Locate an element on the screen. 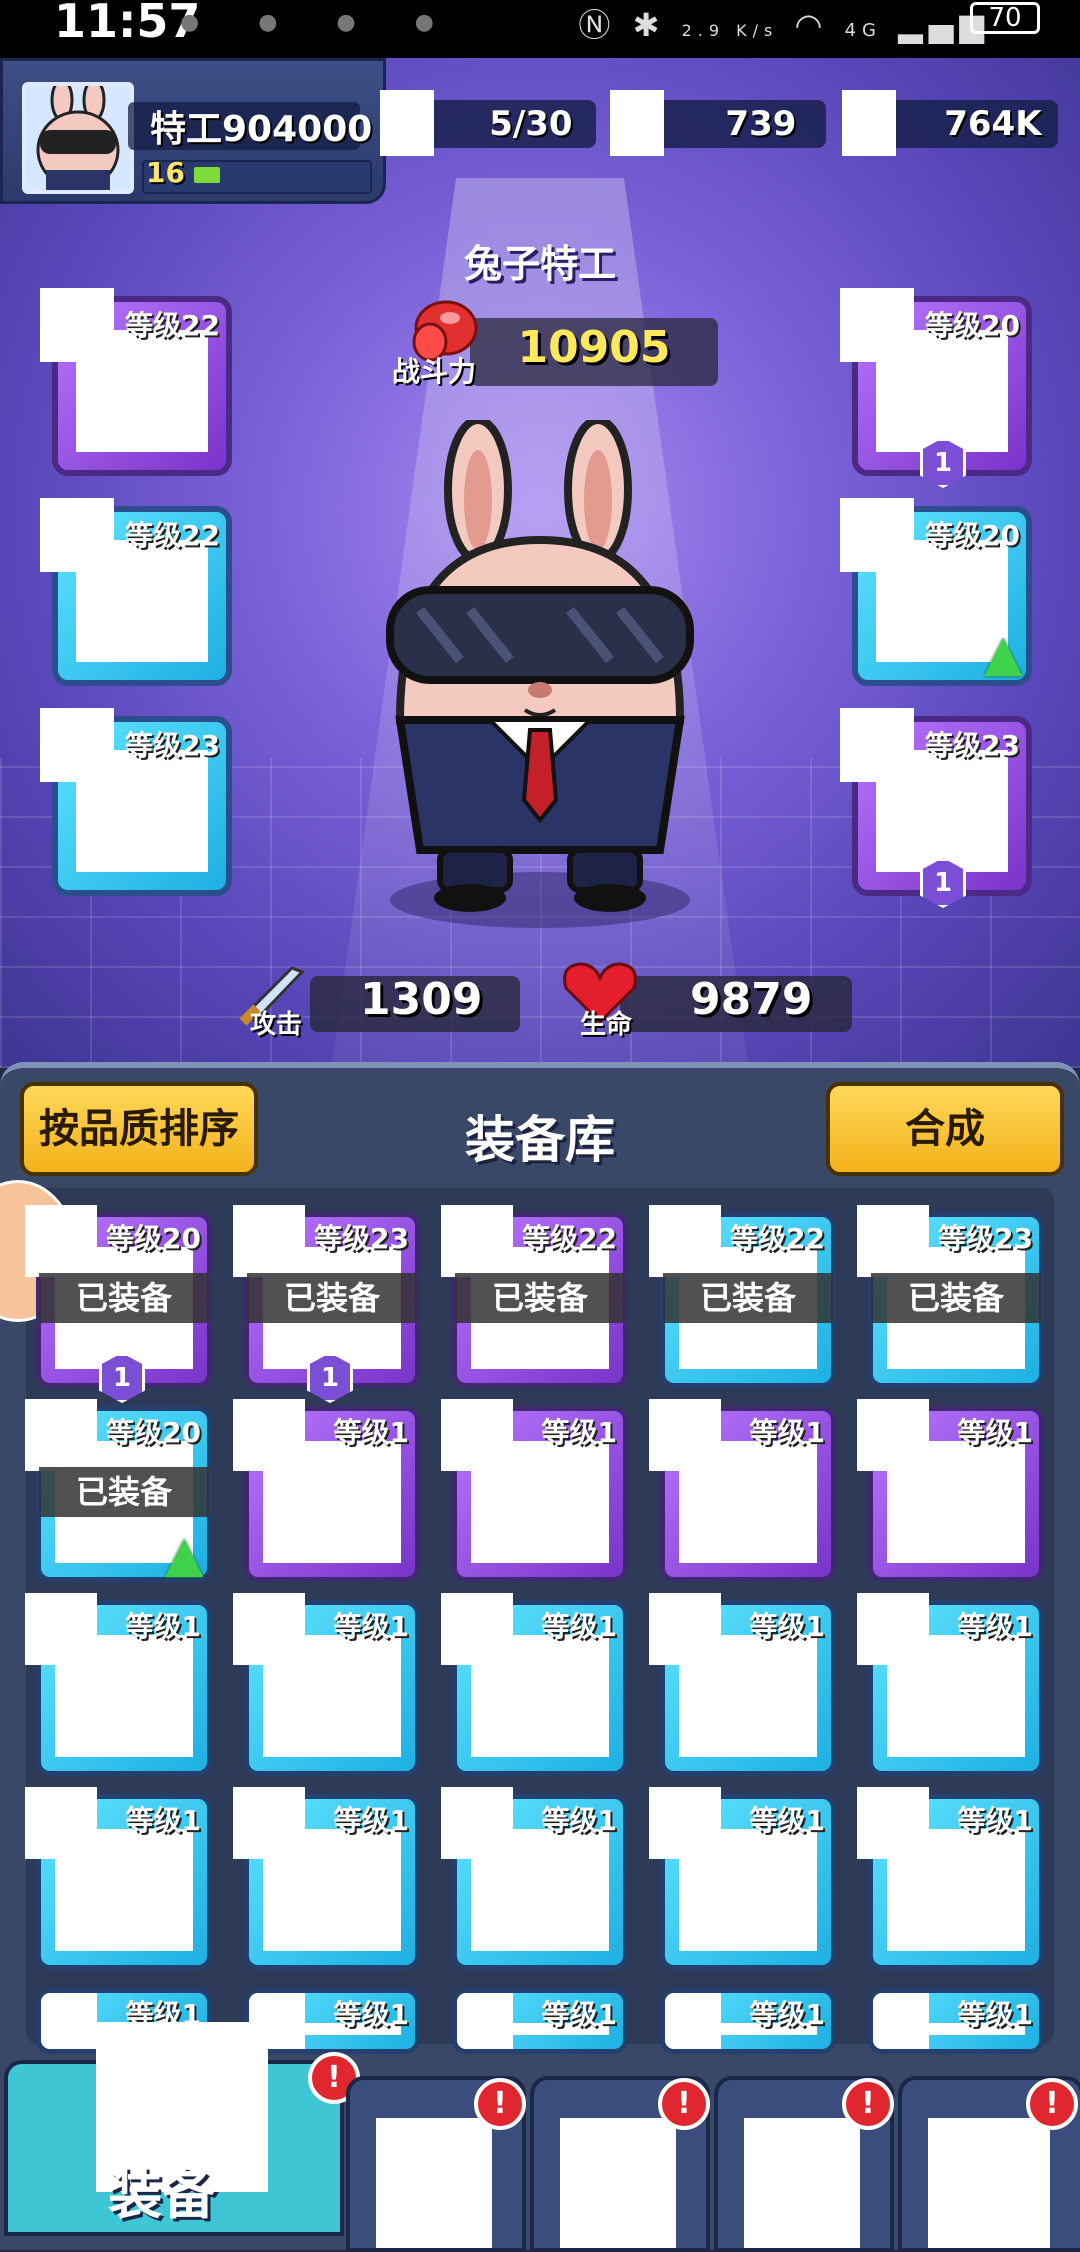  energy-icon is located at coordinates (407, 123).